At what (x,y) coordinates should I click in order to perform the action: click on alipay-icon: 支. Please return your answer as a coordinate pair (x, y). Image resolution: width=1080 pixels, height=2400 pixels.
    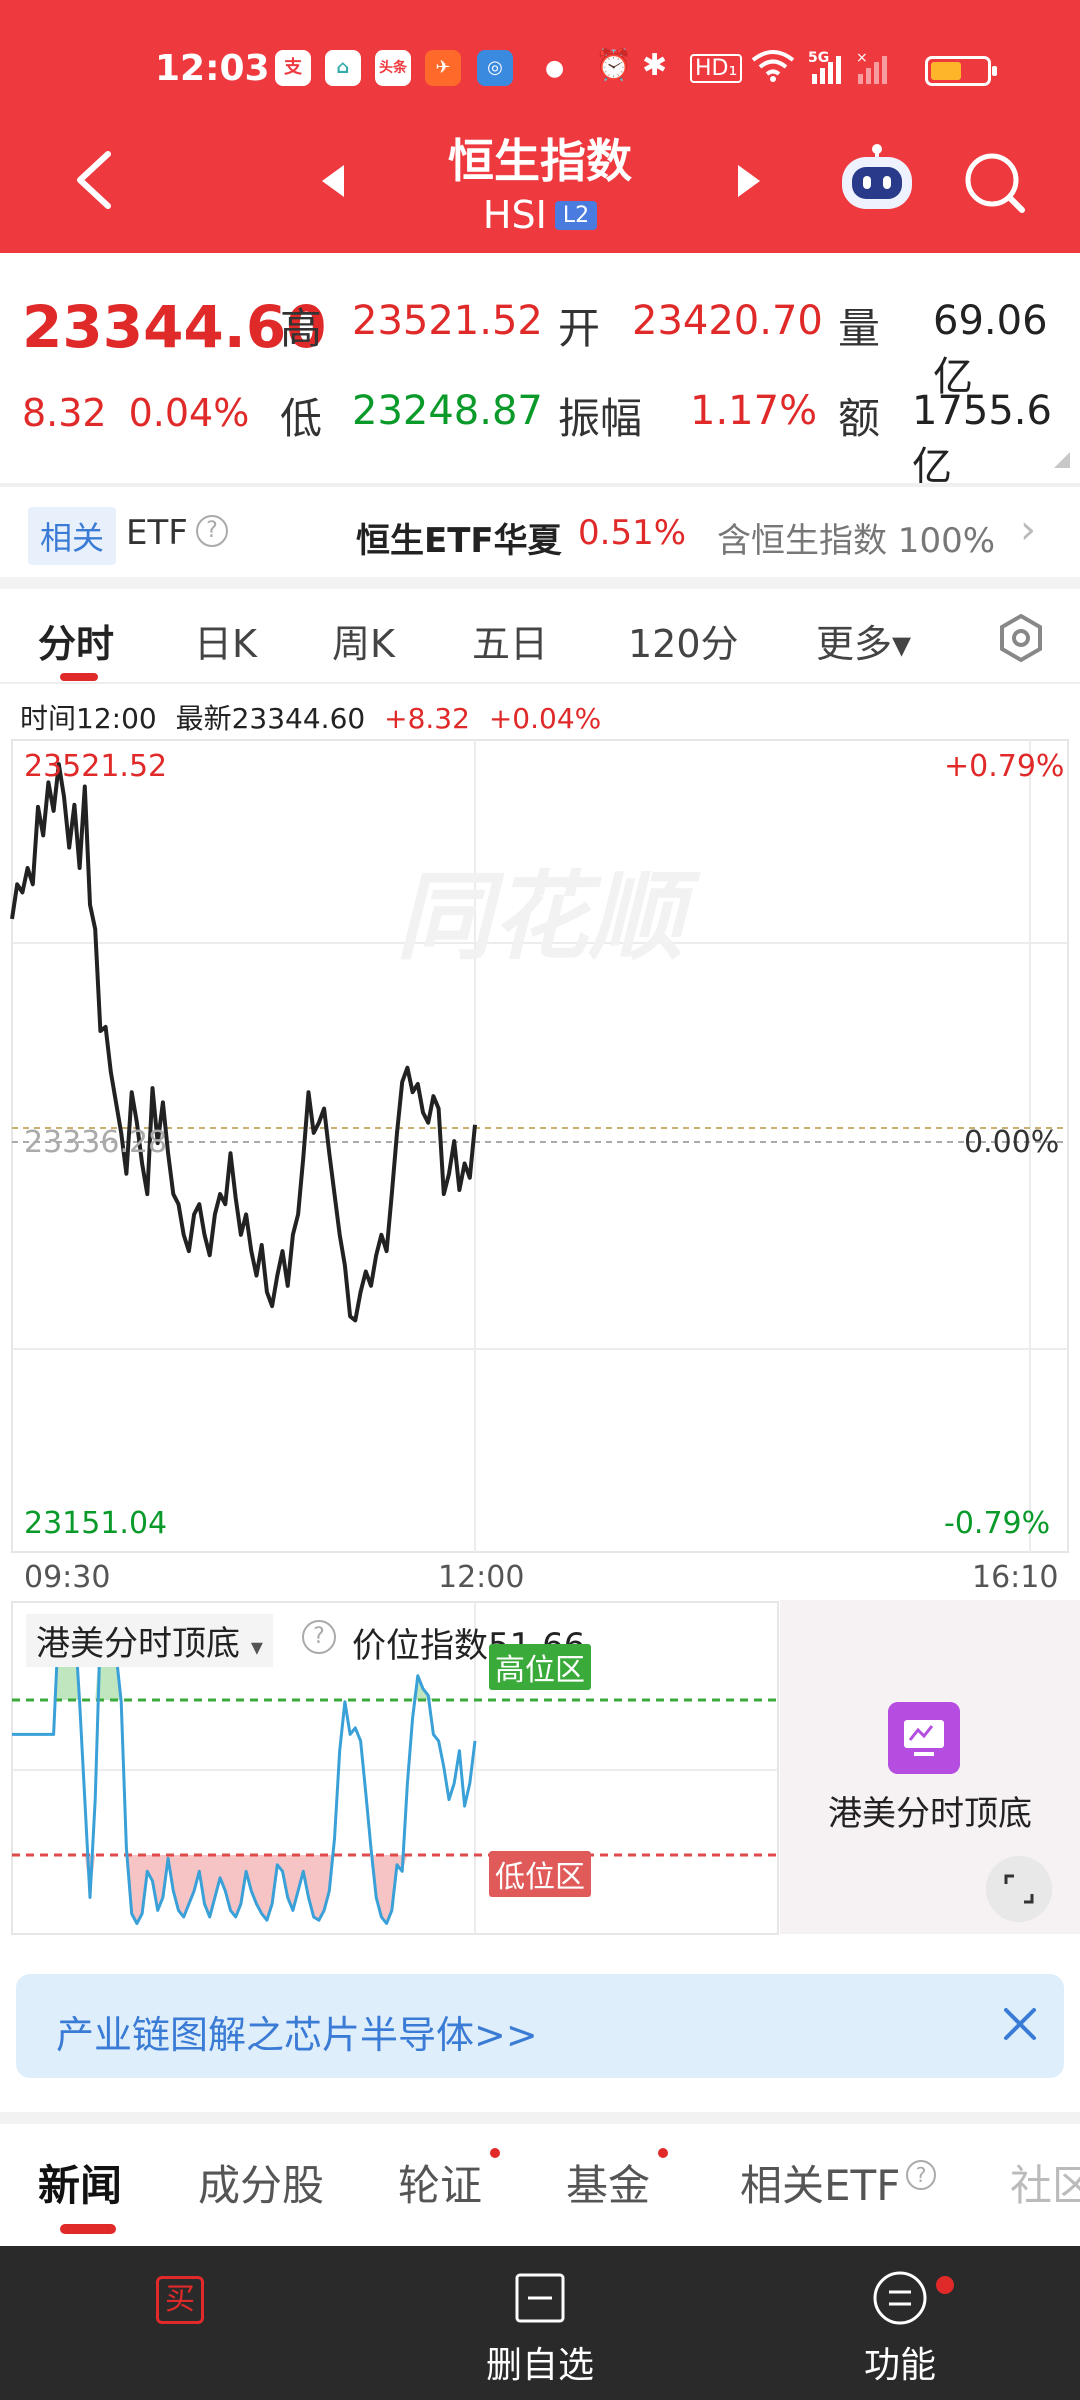
    Looking at the image, I should click on (293, 68).